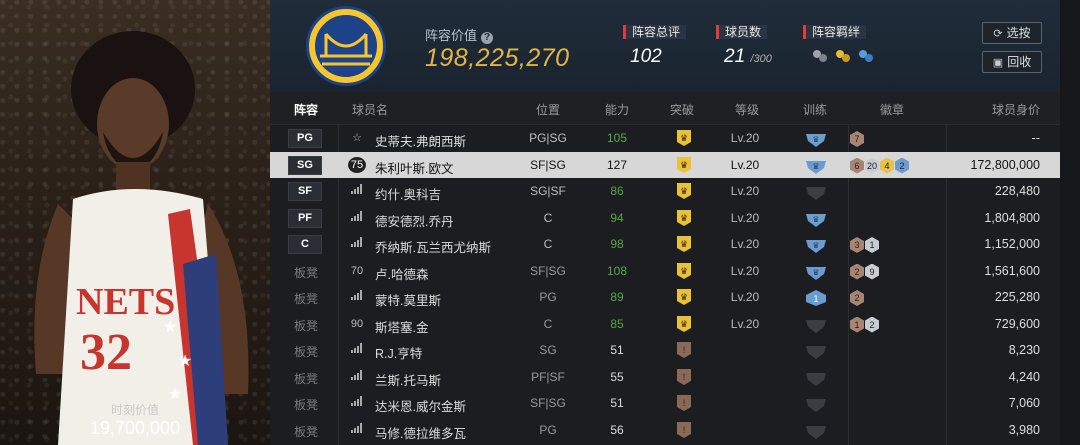 This screenshot has width=1080, height=445. Describe the element at coordinates (617, 350) in the screenshot. I see `player-ability: 51` at that location.